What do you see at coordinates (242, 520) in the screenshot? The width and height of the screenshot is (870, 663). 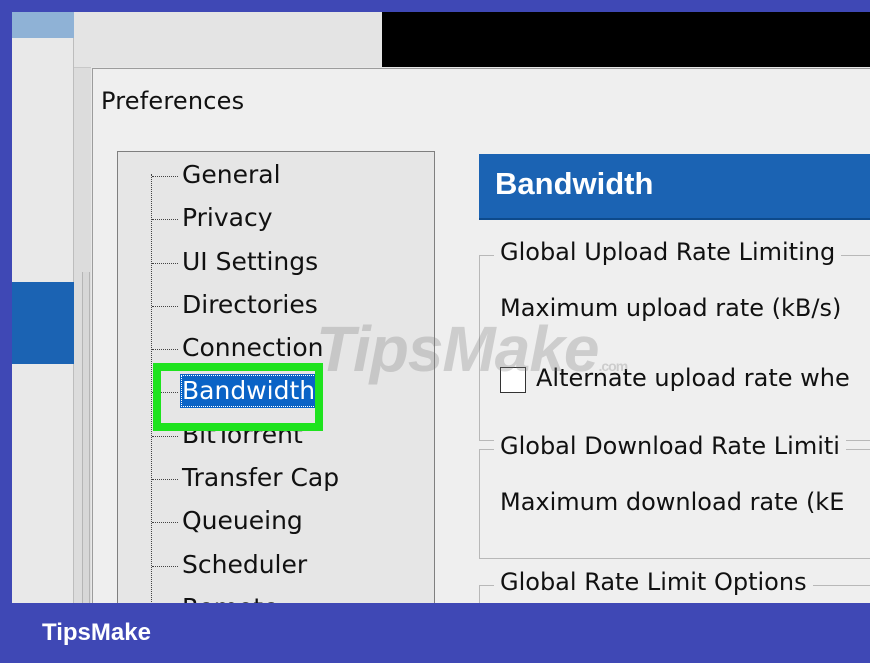 I see `tree-item-label: Queueing` at bounding box center [242, 520].